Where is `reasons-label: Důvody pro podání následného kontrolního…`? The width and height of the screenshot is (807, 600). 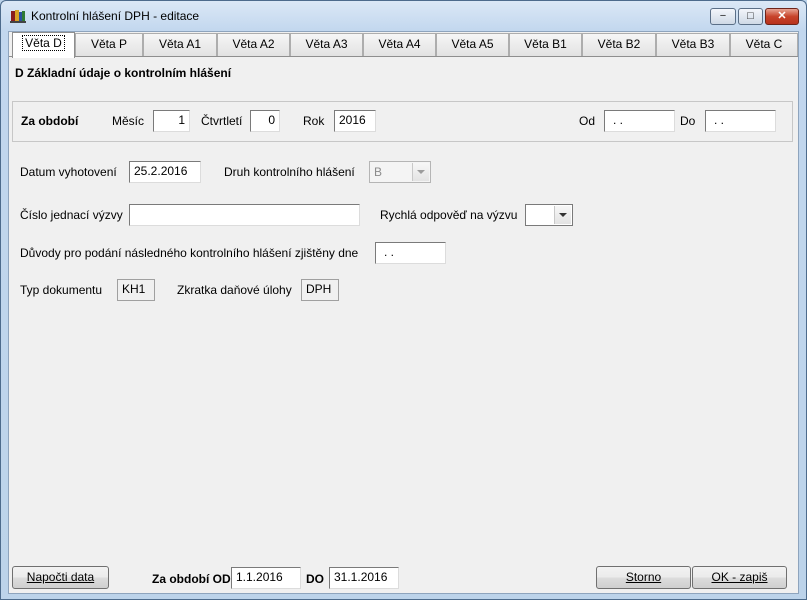
reasons-label: Důvody pro podání následného kontrolního… is located at coordinates (189, 253).